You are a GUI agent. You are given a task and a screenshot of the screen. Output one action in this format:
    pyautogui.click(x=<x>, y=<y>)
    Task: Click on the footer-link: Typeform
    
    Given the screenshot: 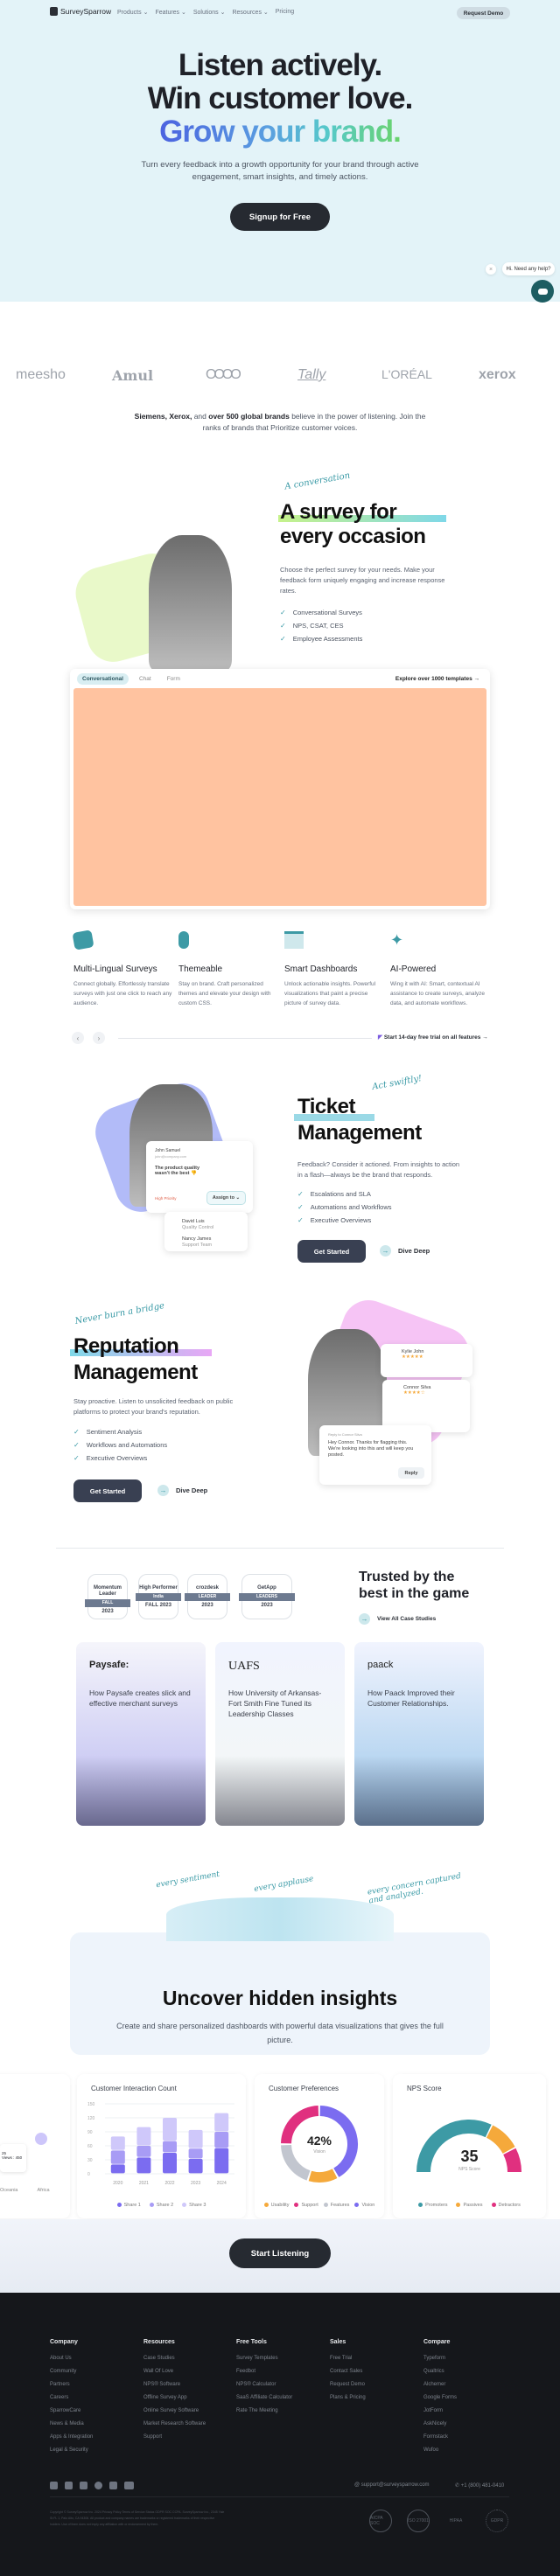 What is the action you would take?
    pyautogui.click(x=440, y=2362)
    